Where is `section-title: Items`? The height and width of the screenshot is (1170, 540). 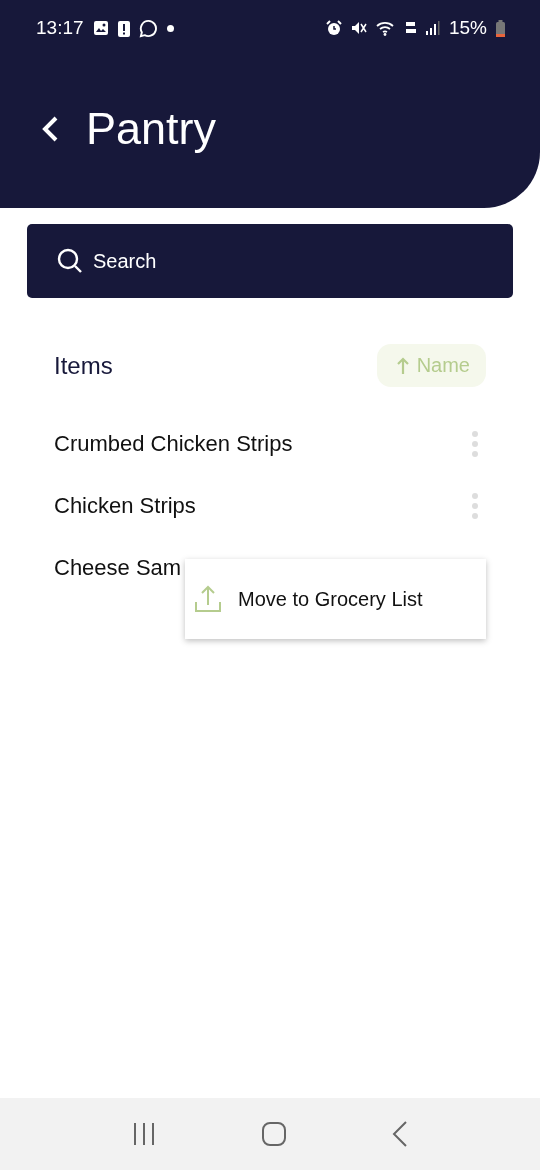 section-title: Items is located at coordinates (83, 365).